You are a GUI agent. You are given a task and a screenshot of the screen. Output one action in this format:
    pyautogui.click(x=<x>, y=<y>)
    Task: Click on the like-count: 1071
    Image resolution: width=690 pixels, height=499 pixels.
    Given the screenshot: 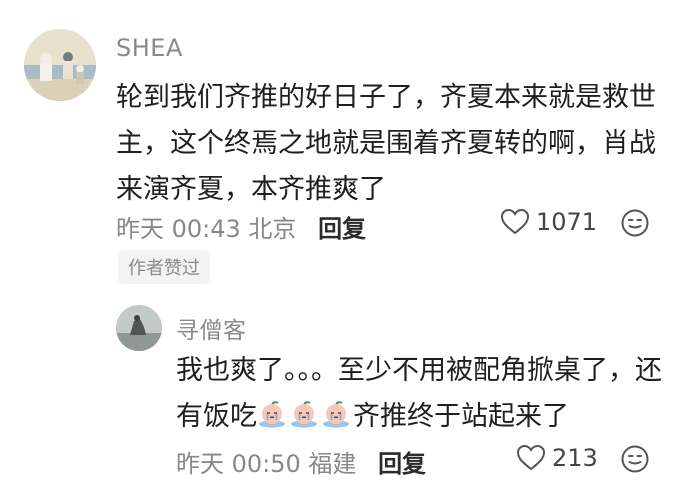 What is the action you would take?
    pyautogui.click(x=567, y=222)
    